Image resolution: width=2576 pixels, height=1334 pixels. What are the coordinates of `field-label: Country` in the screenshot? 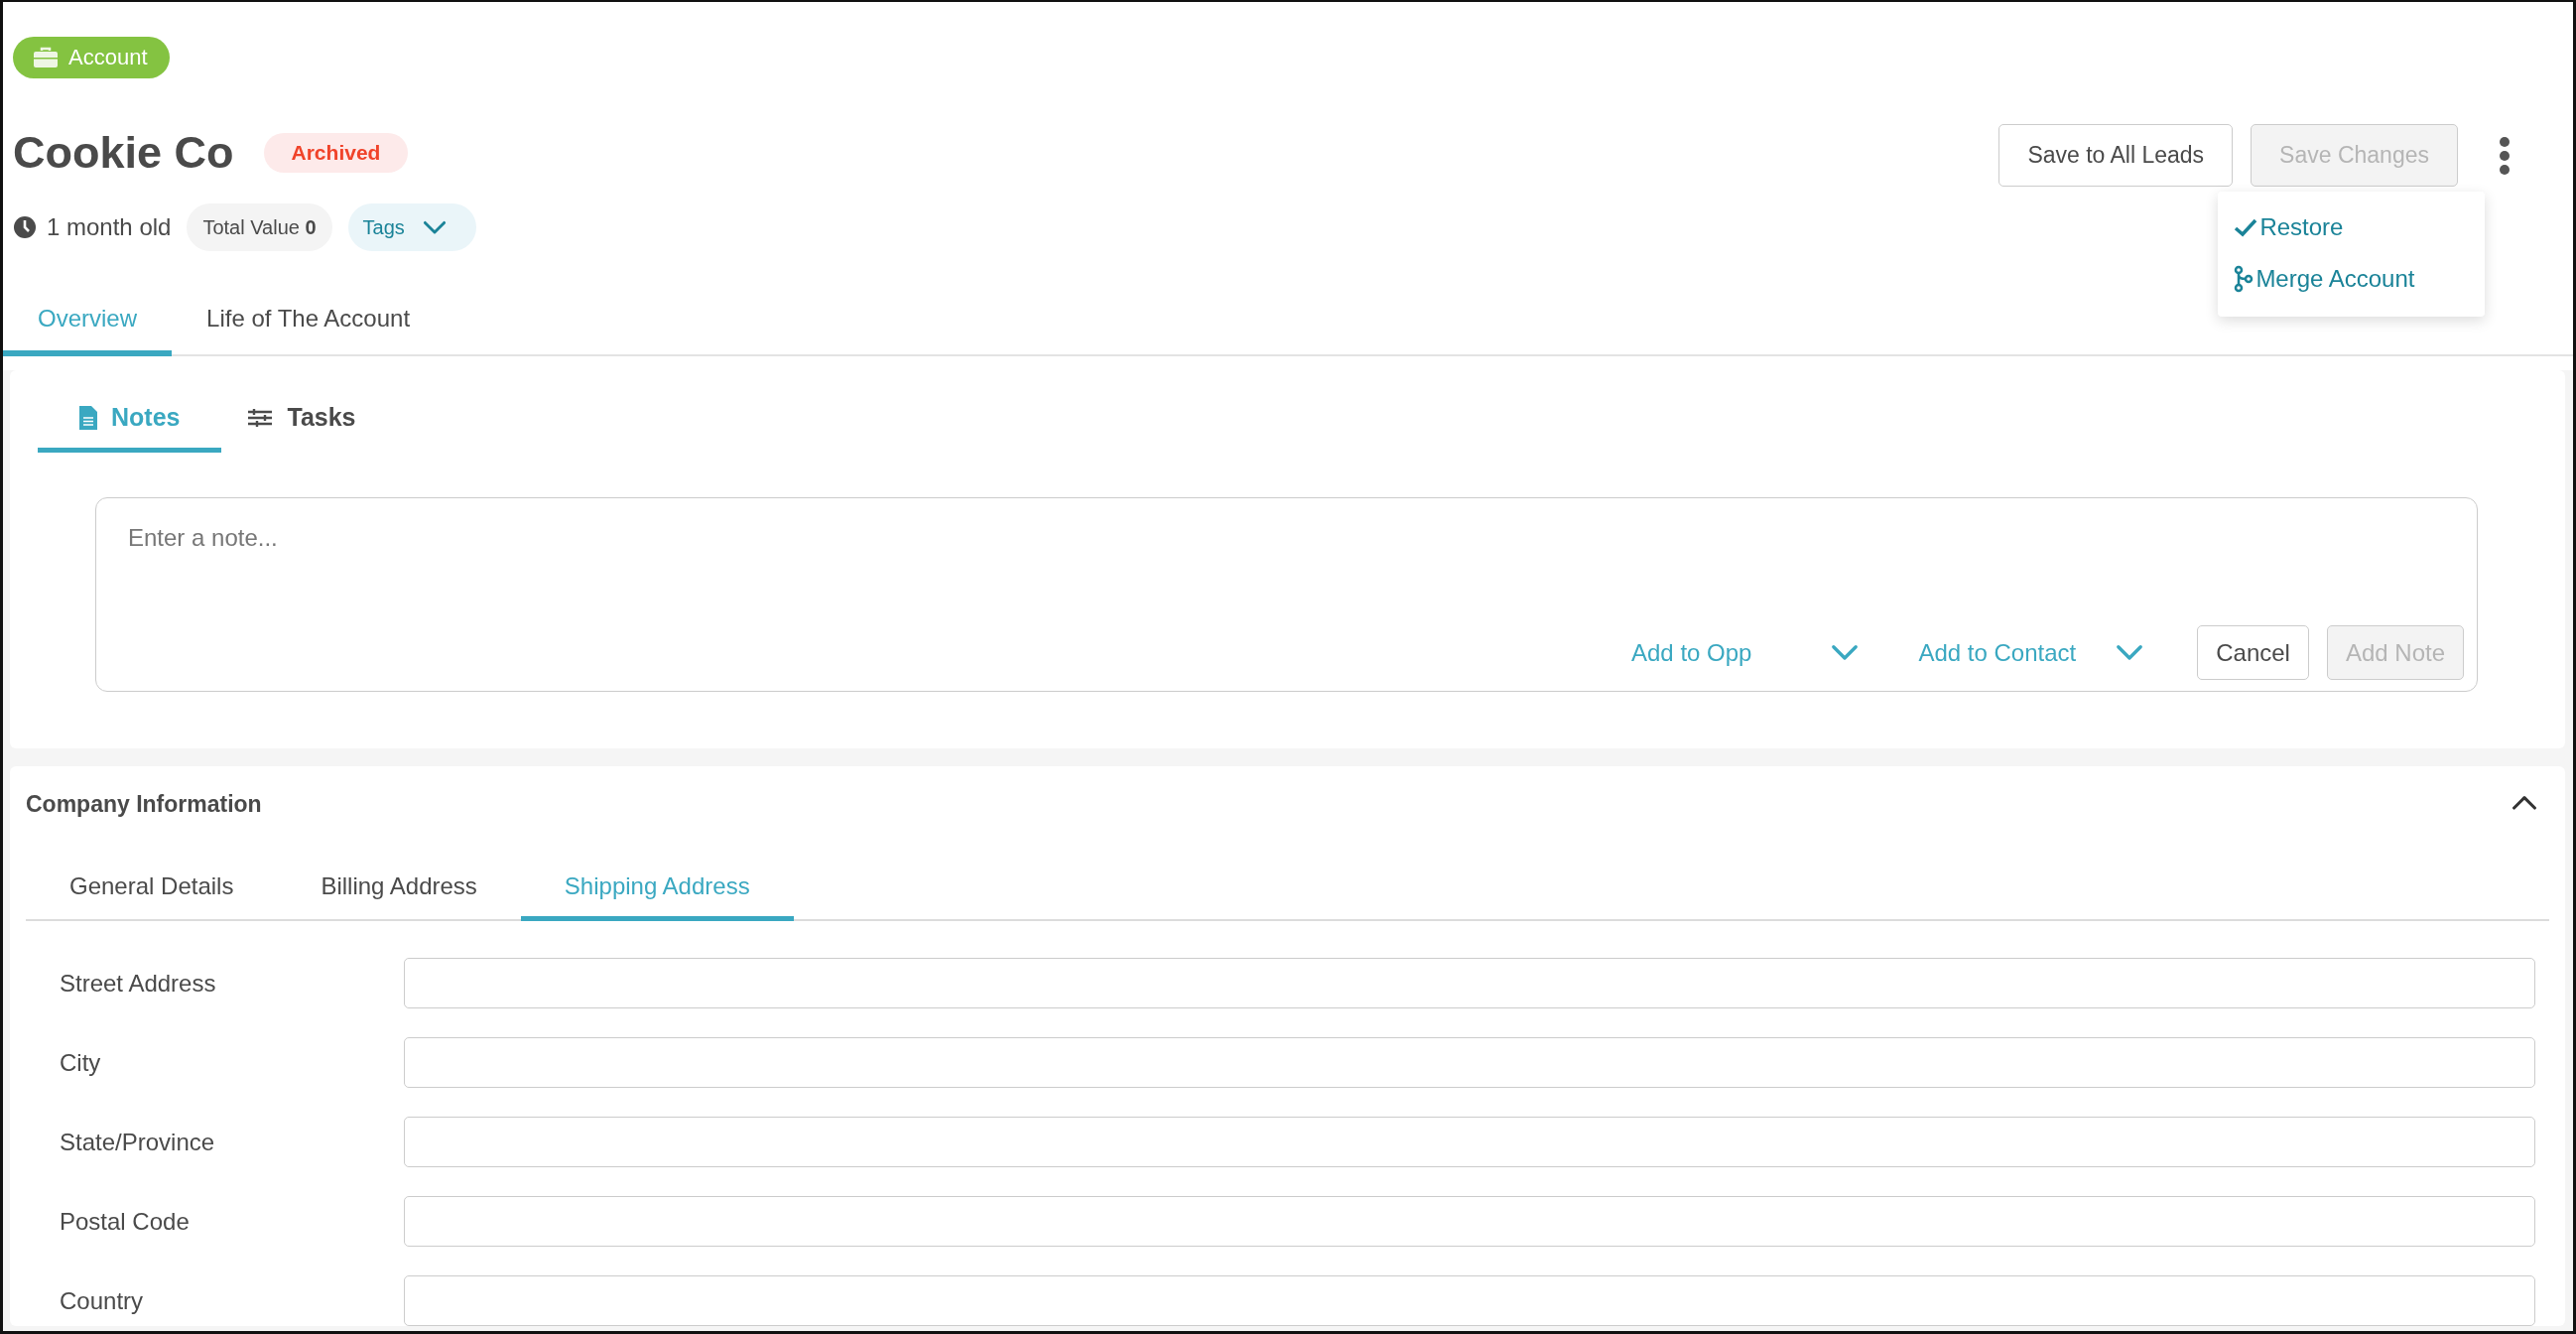 It's located at (103, 1300).